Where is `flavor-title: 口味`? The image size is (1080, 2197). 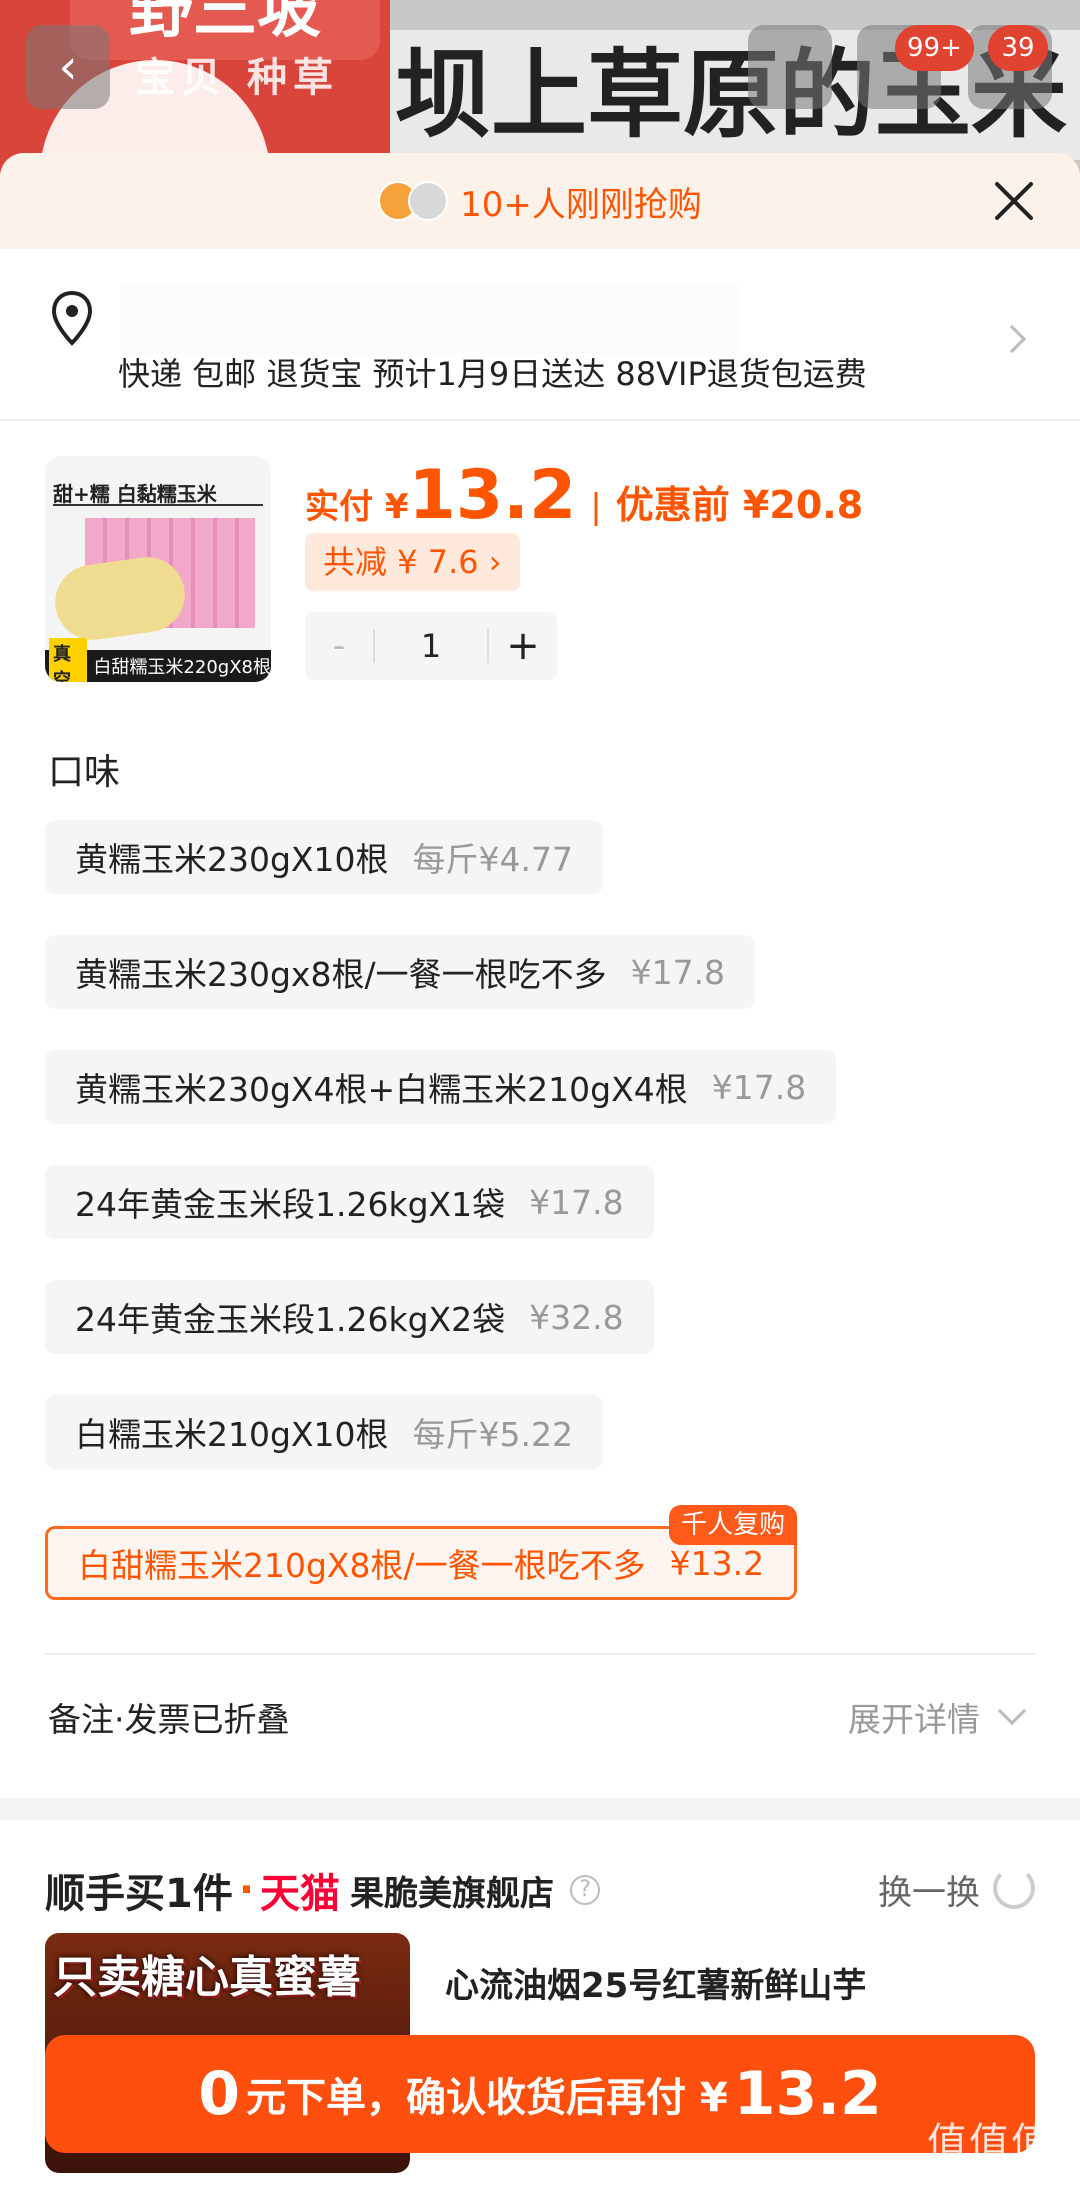 flavor-title: 口味 is located at coordinates (84, 772).